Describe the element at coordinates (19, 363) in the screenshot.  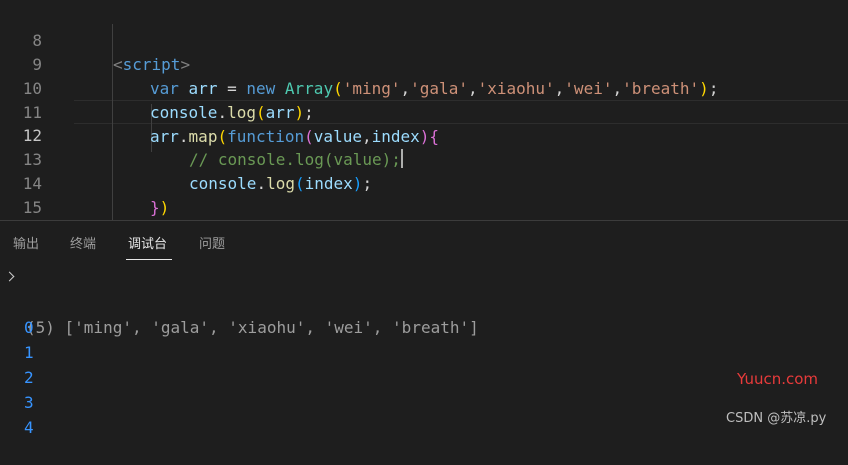
I see `console-output-line: 2` at that location.